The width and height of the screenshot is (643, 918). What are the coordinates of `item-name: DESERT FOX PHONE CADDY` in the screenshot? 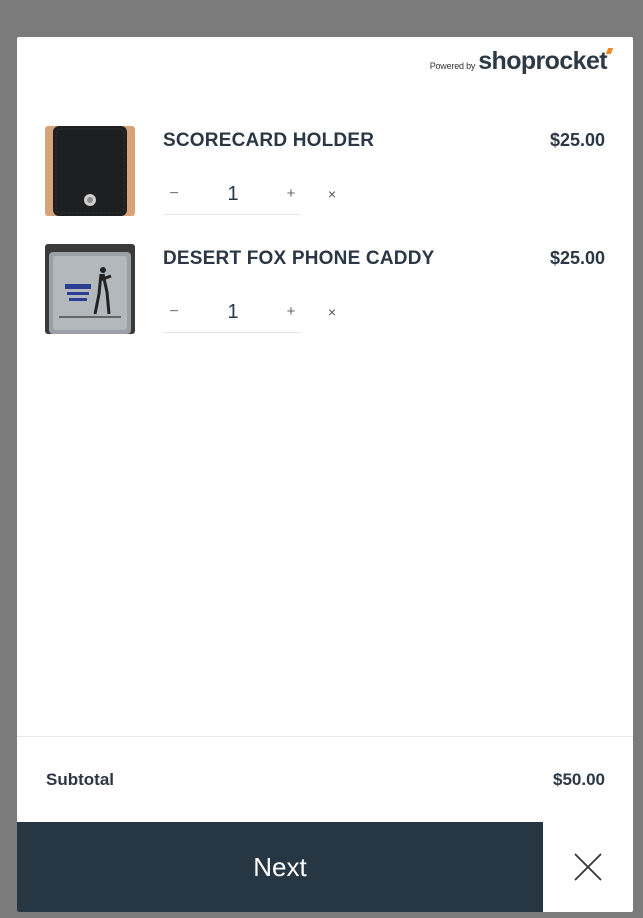 It's located at (299, 258).